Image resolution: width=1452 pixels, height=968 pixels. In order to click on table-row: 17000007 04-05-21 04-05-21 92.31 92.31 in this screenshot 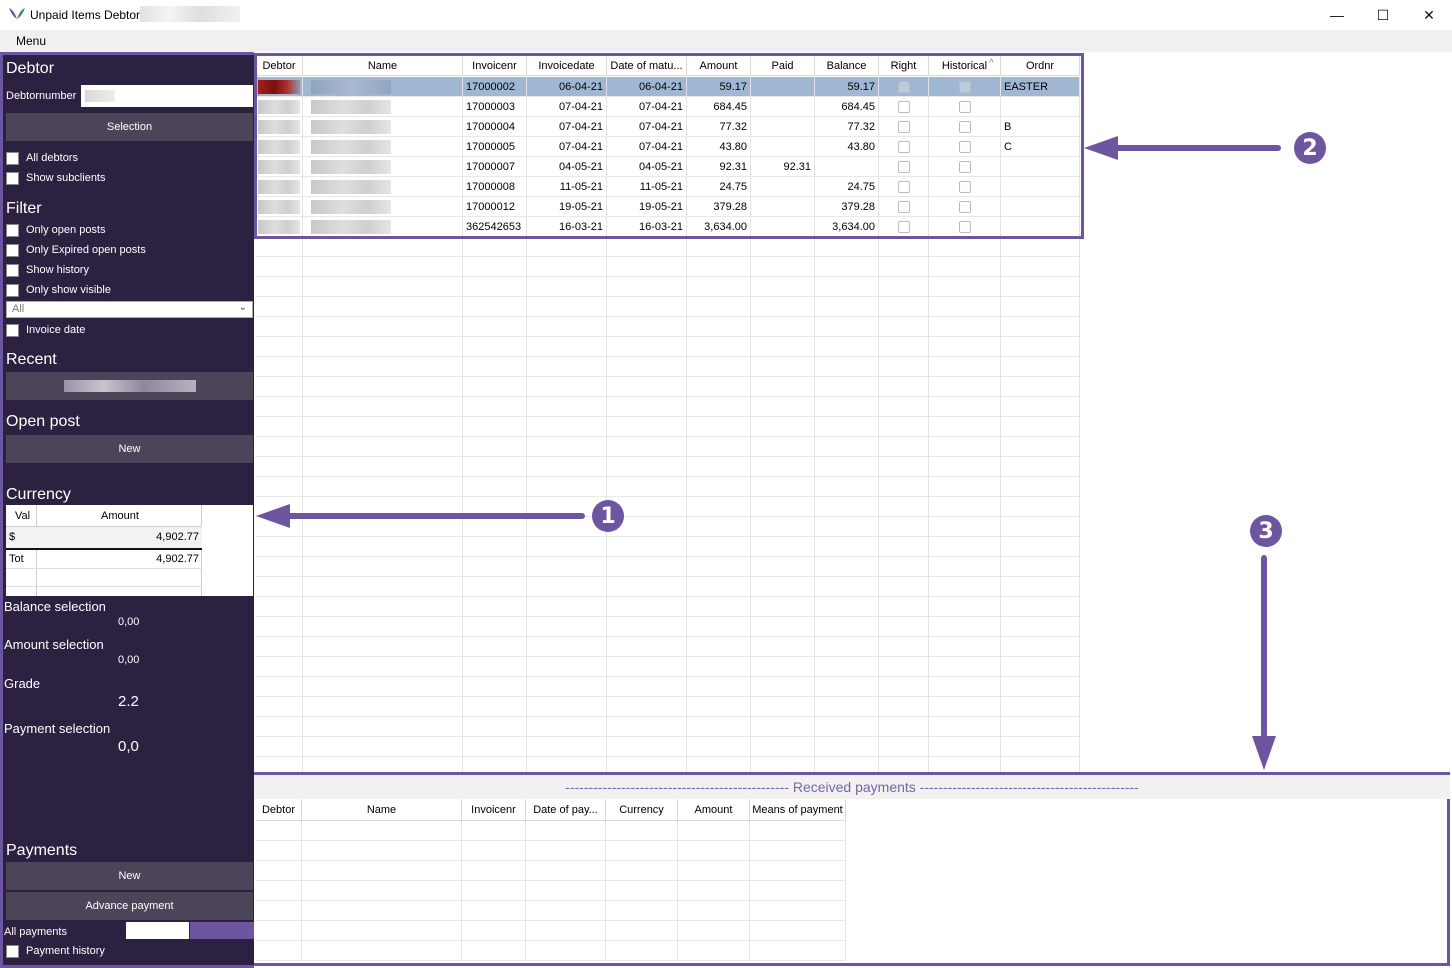, I will do `click(668, 167)`.